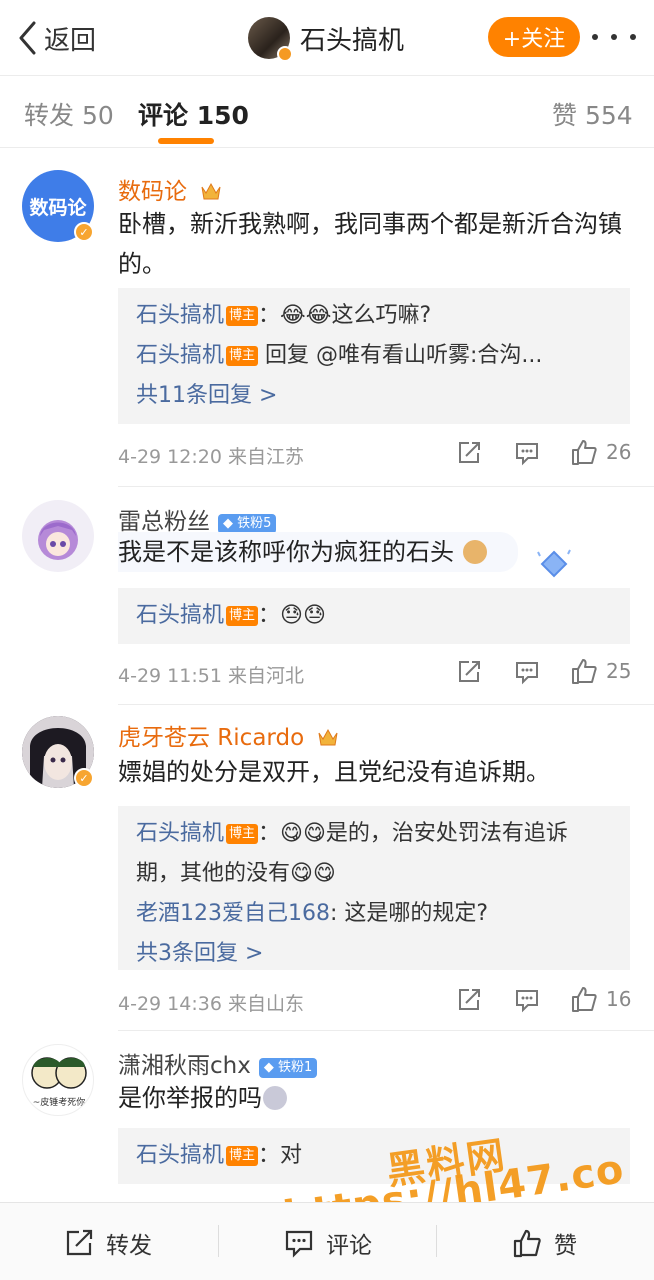  Describe the element at coordinates (295, 1067) in the screenshot. I see `fan-badge-text: 铁粉1` at that location.